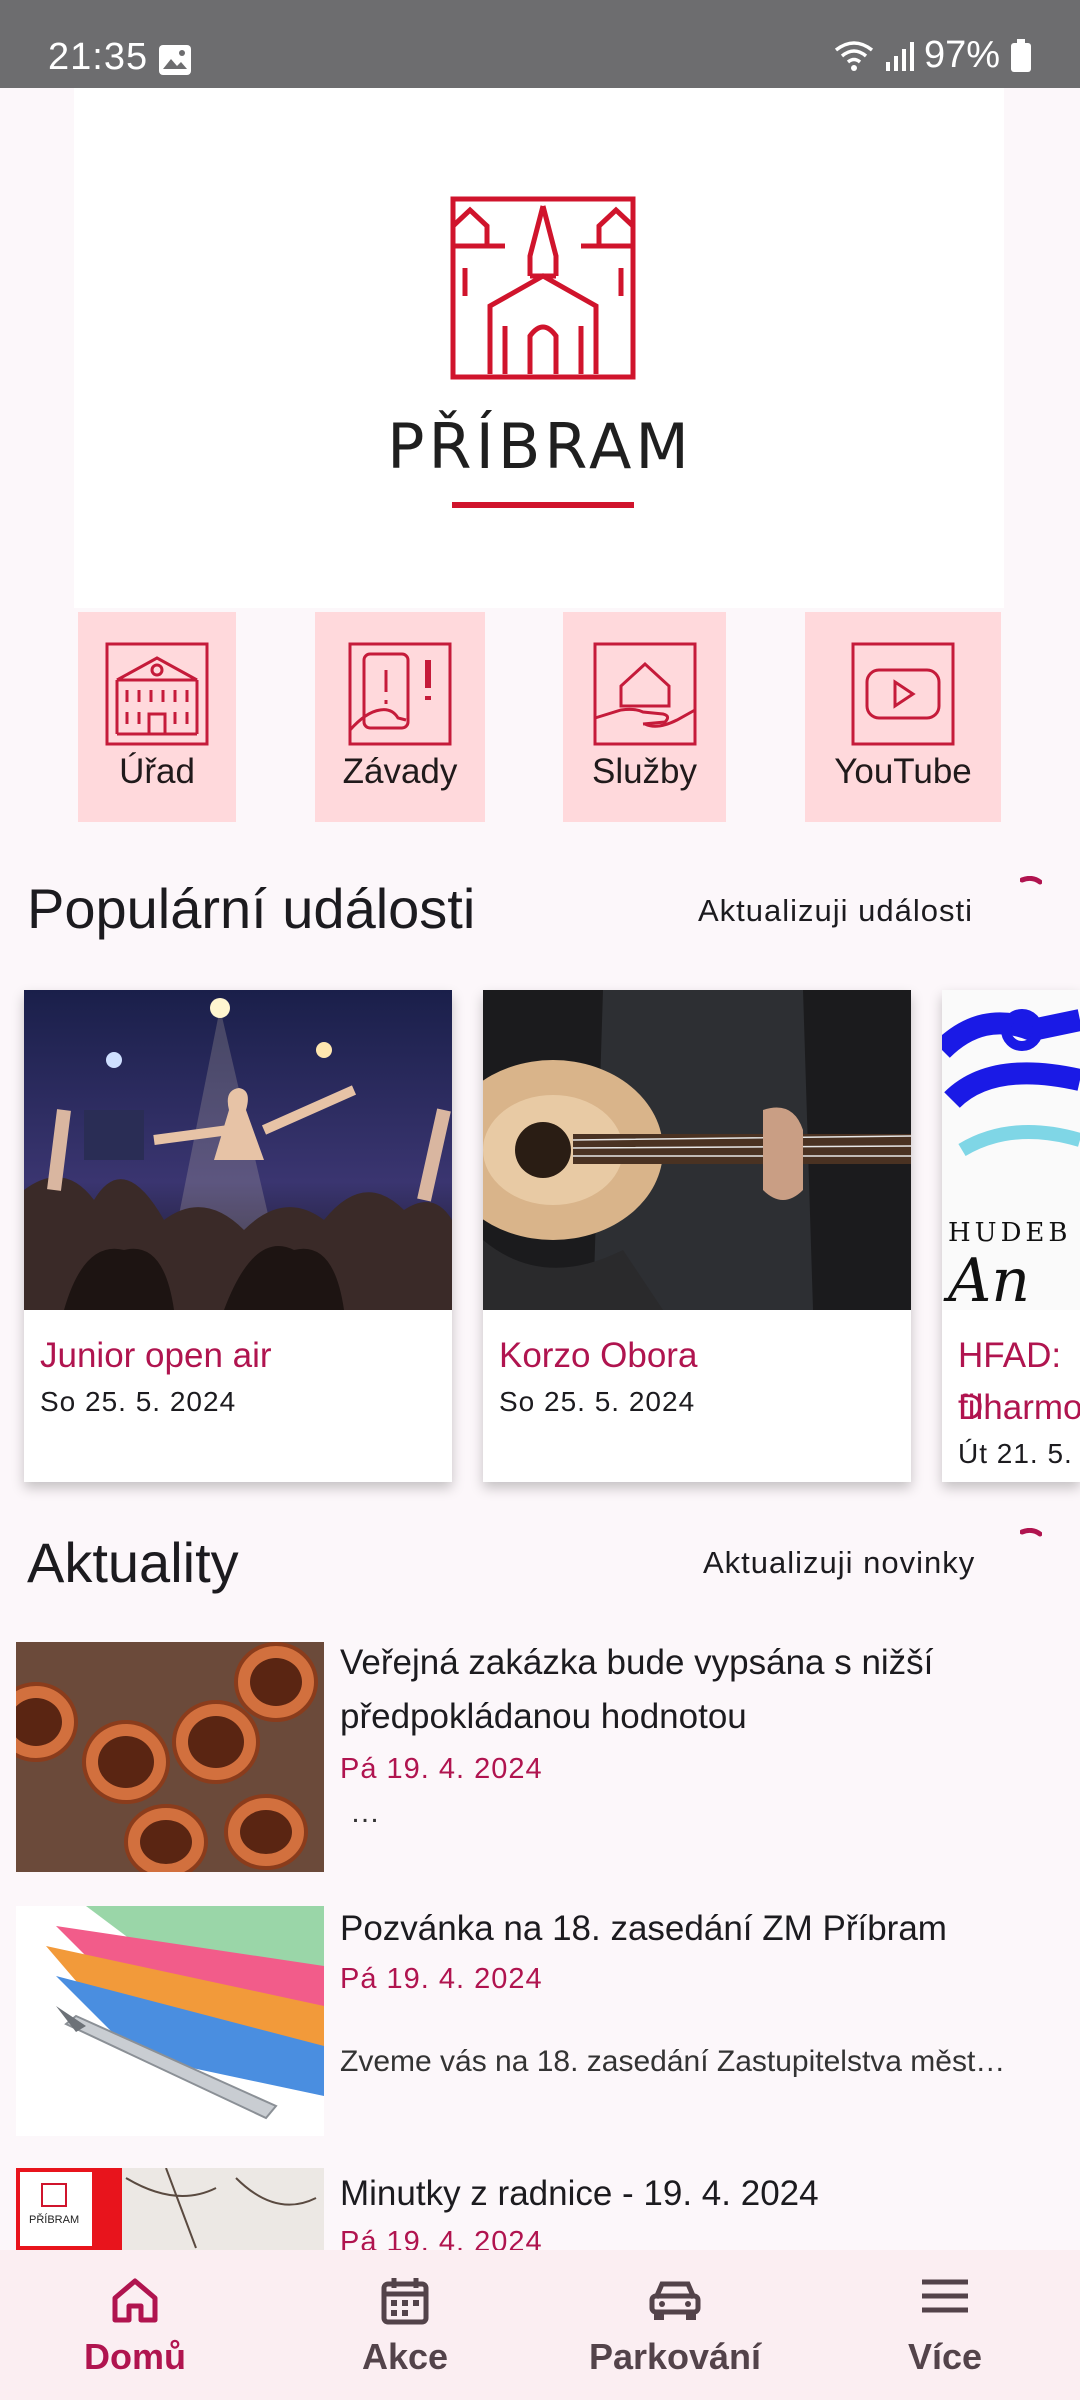 This screenshot has height=2400, width=1080. I want to click on tile-zavady: Závady, so click(400, 717).